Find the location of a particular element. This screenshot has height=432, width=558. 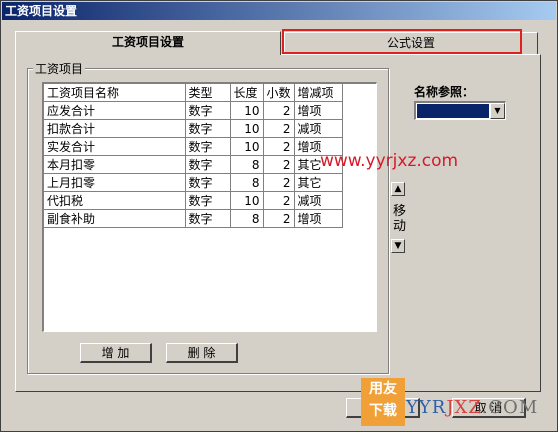

group-label: 工资项目 is located at coordinates (59, 68).